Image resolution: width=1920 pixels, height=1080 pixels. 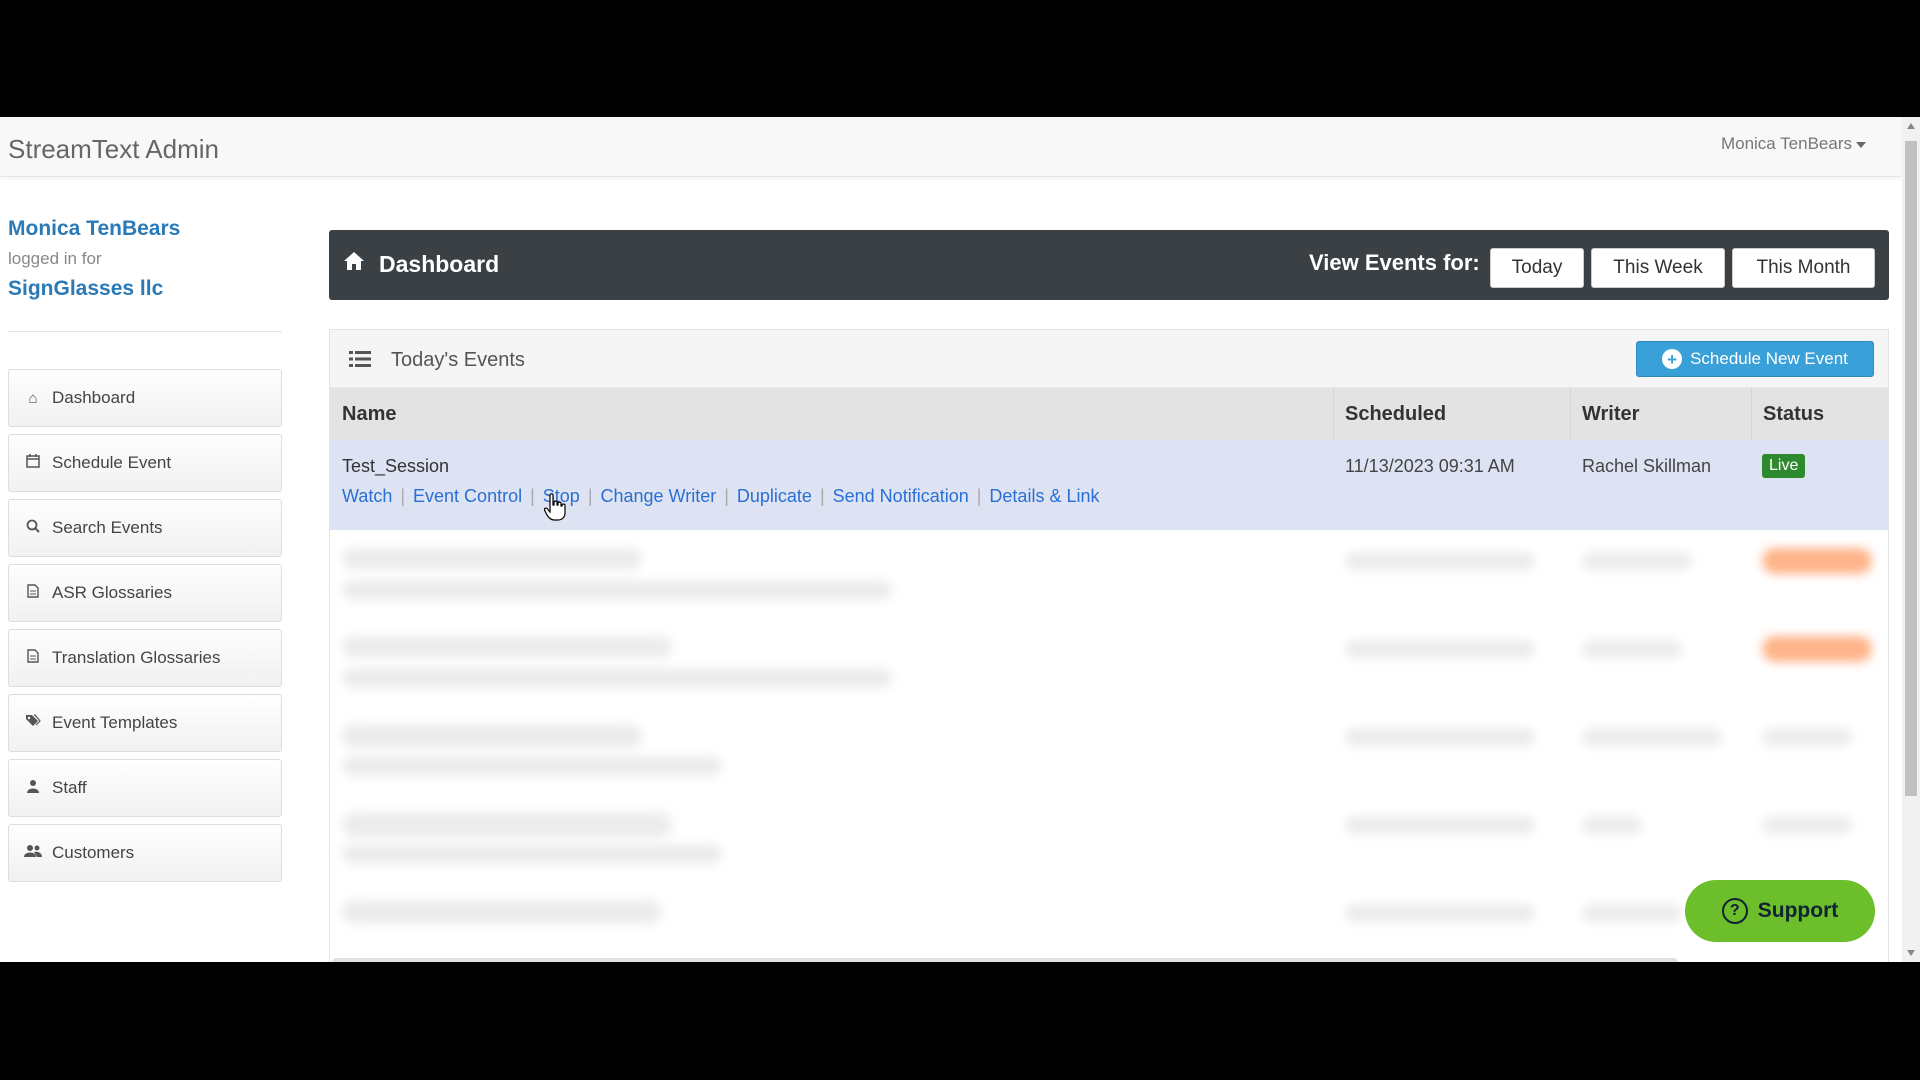 What do you see at coordinates (354, 264) in the screenshot?
I see `home-icon` at bounding box center [354, 264].